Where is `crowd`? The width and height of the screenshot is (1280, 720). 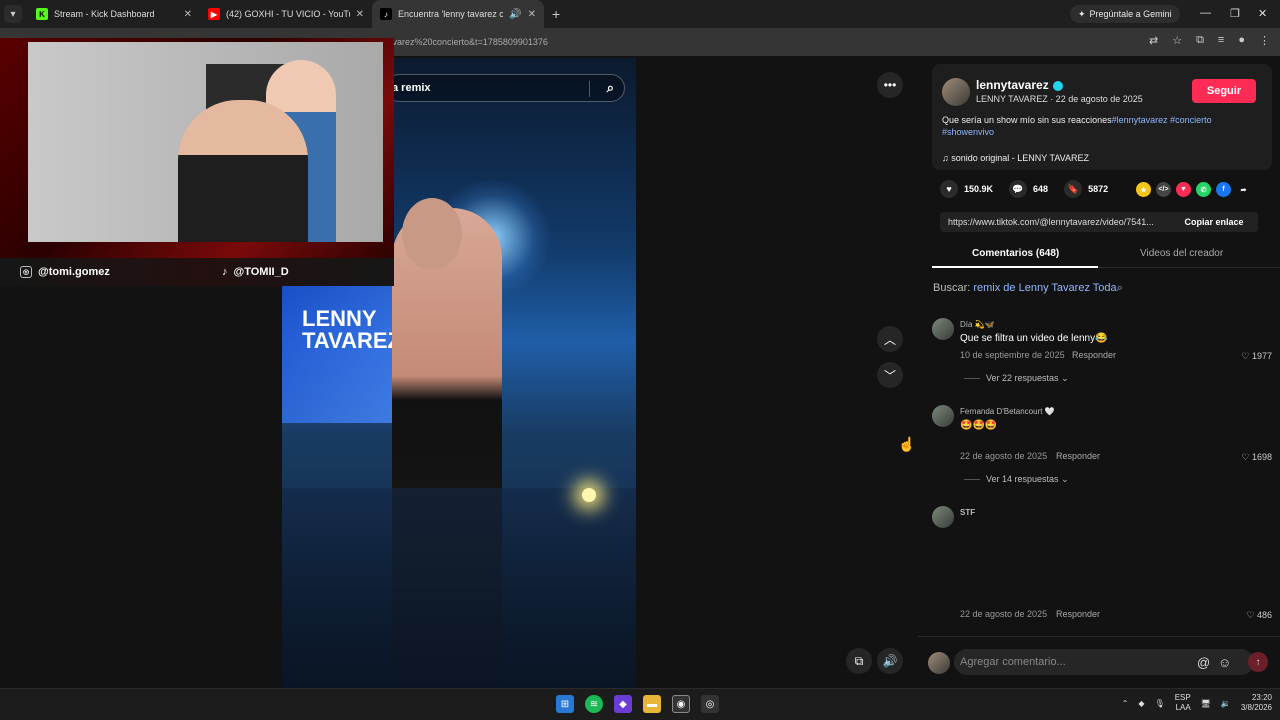
crowd is located at coordinates (459, 588).